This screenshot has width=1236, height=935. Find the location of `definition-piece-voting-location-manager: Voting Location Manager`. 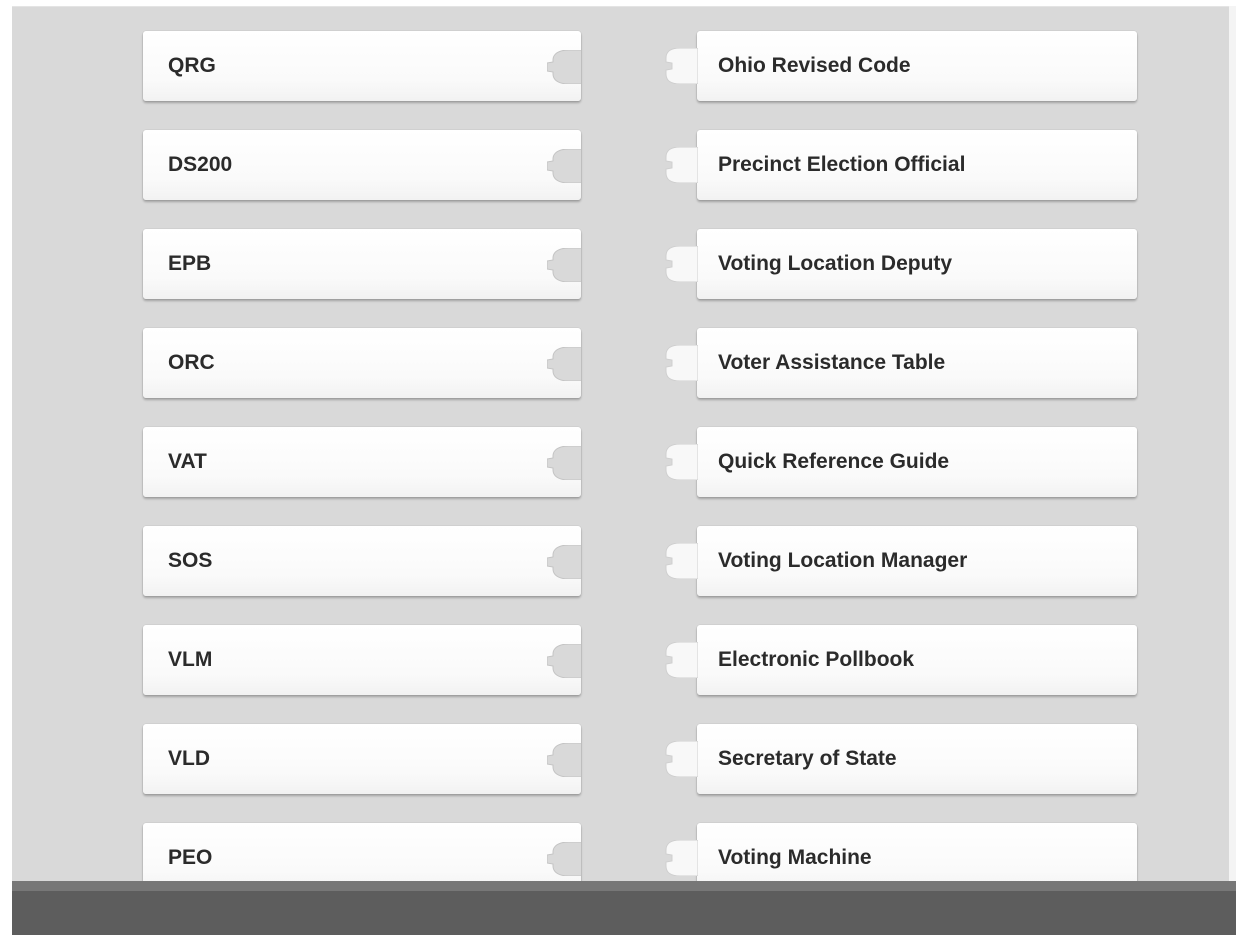

definition-piece-voting-location-manager: Voting Location Manager is located at coordinates (901, 561).